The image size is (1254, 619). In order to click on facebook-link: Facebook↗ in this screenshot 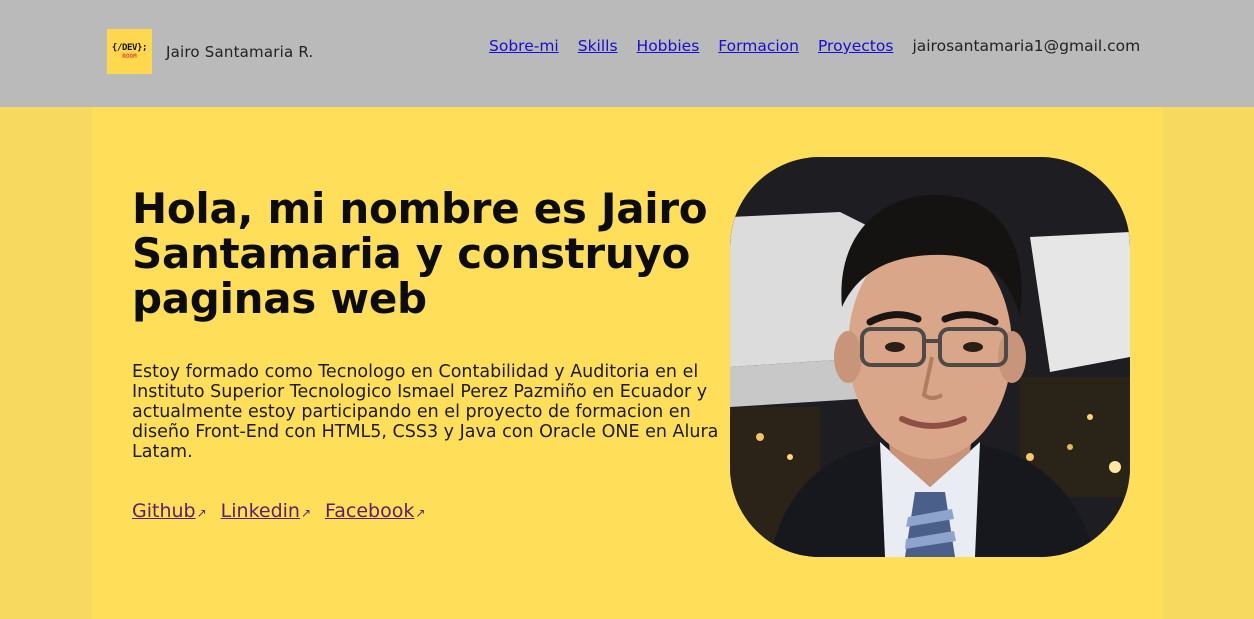, I will do `click(375, 511)`.